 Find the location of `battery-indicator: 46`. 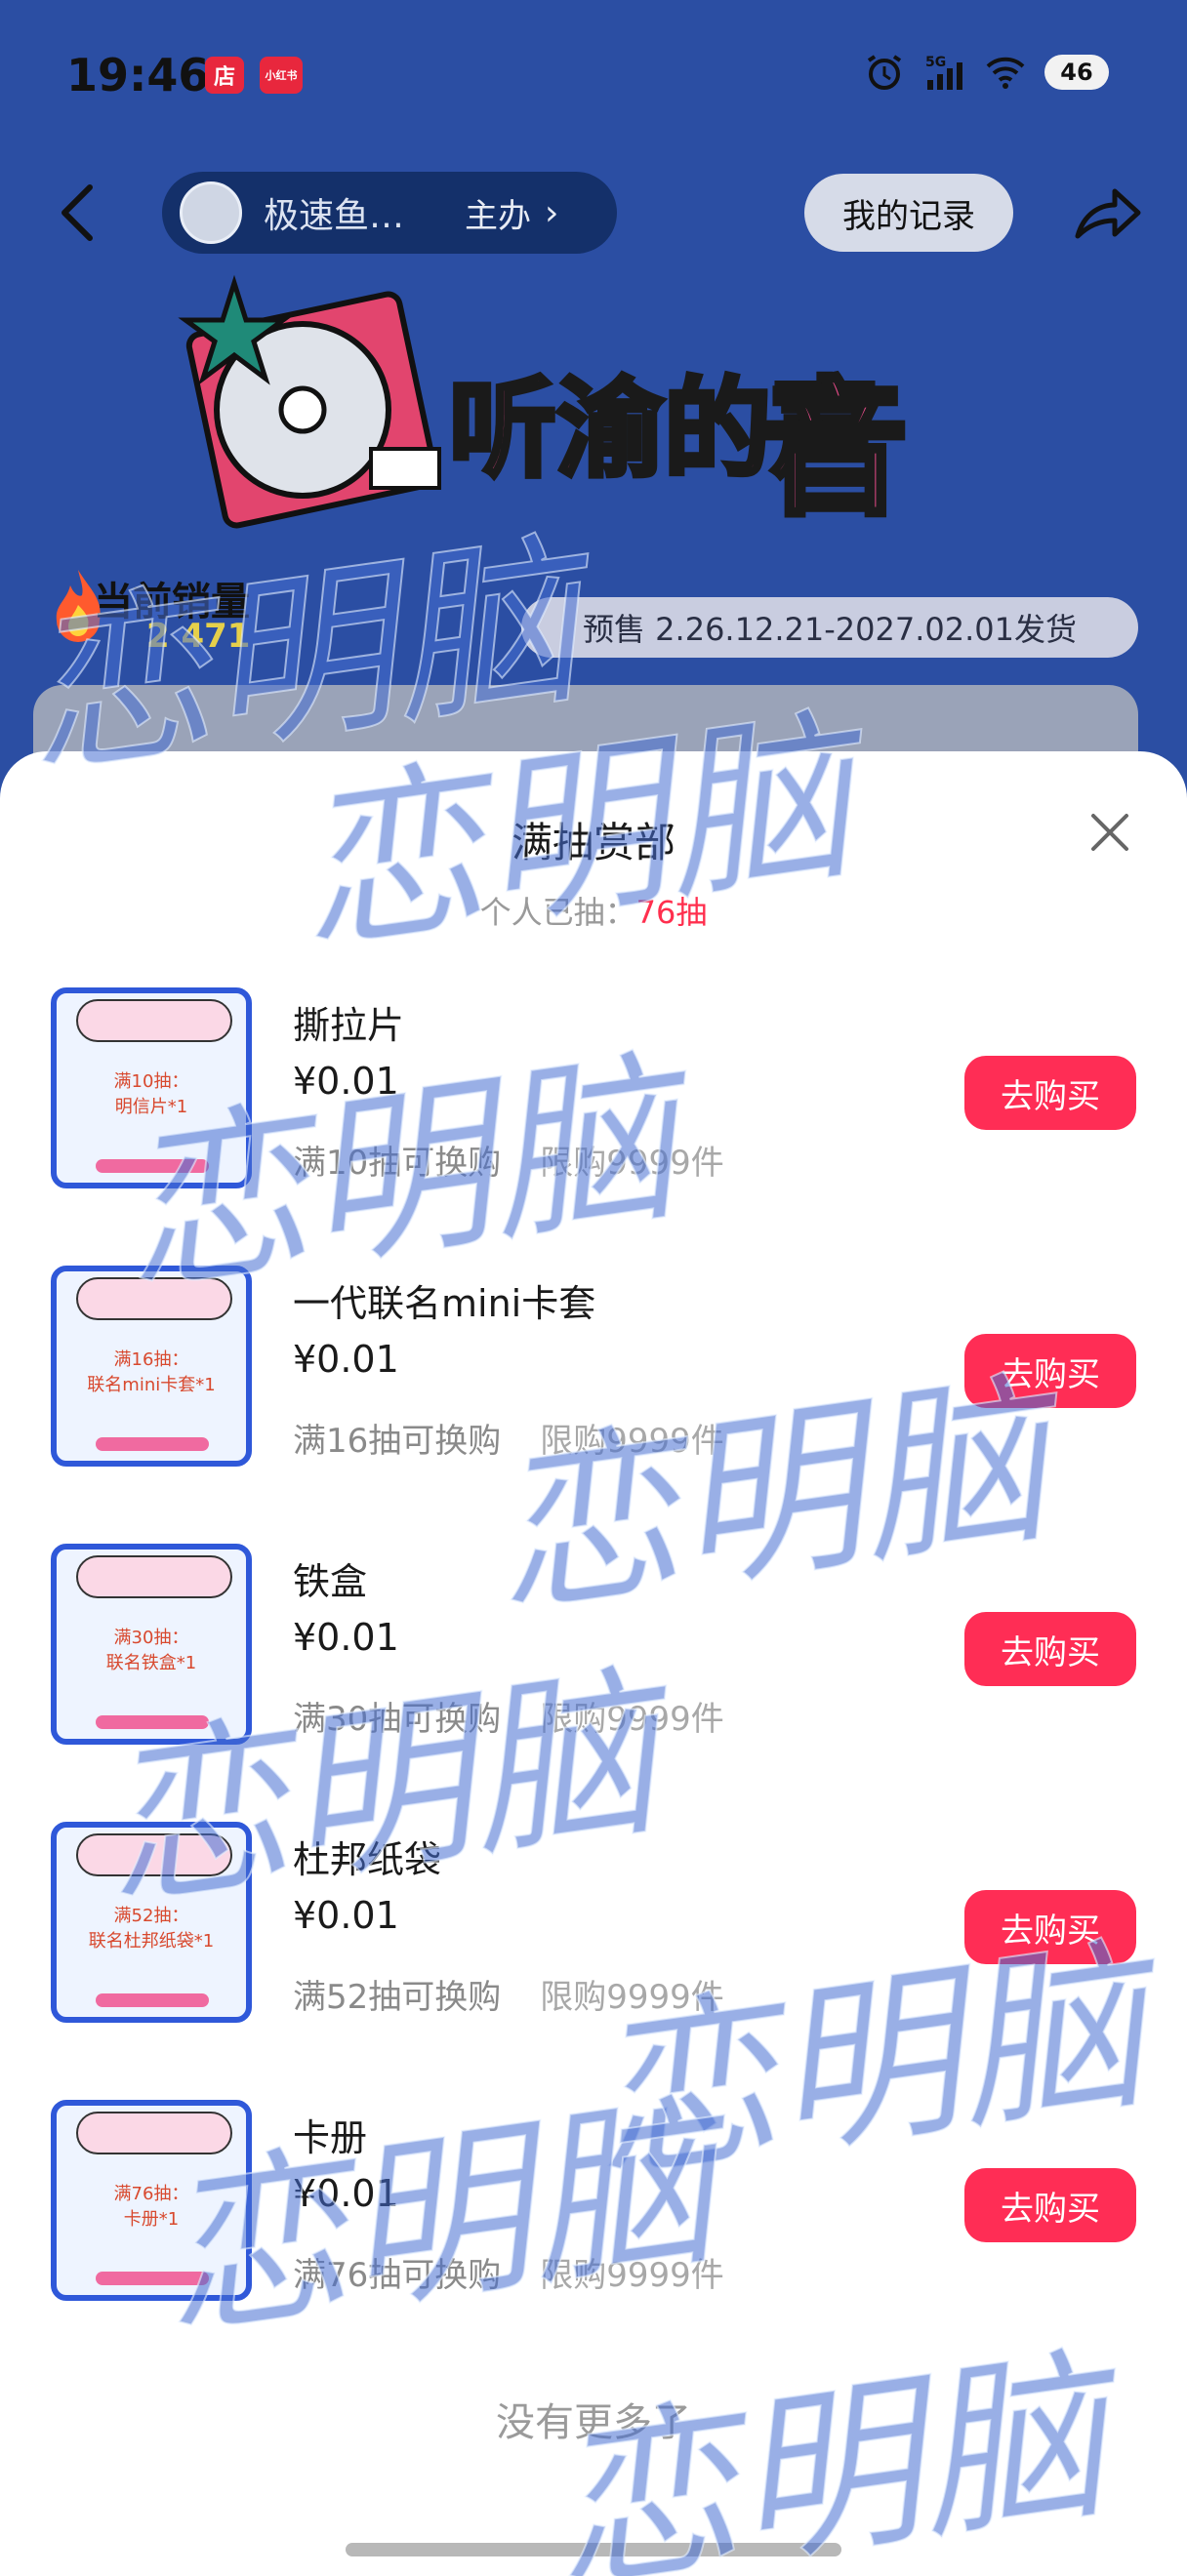

battery-indicator: 46 is located at coordinates (1076, 72).